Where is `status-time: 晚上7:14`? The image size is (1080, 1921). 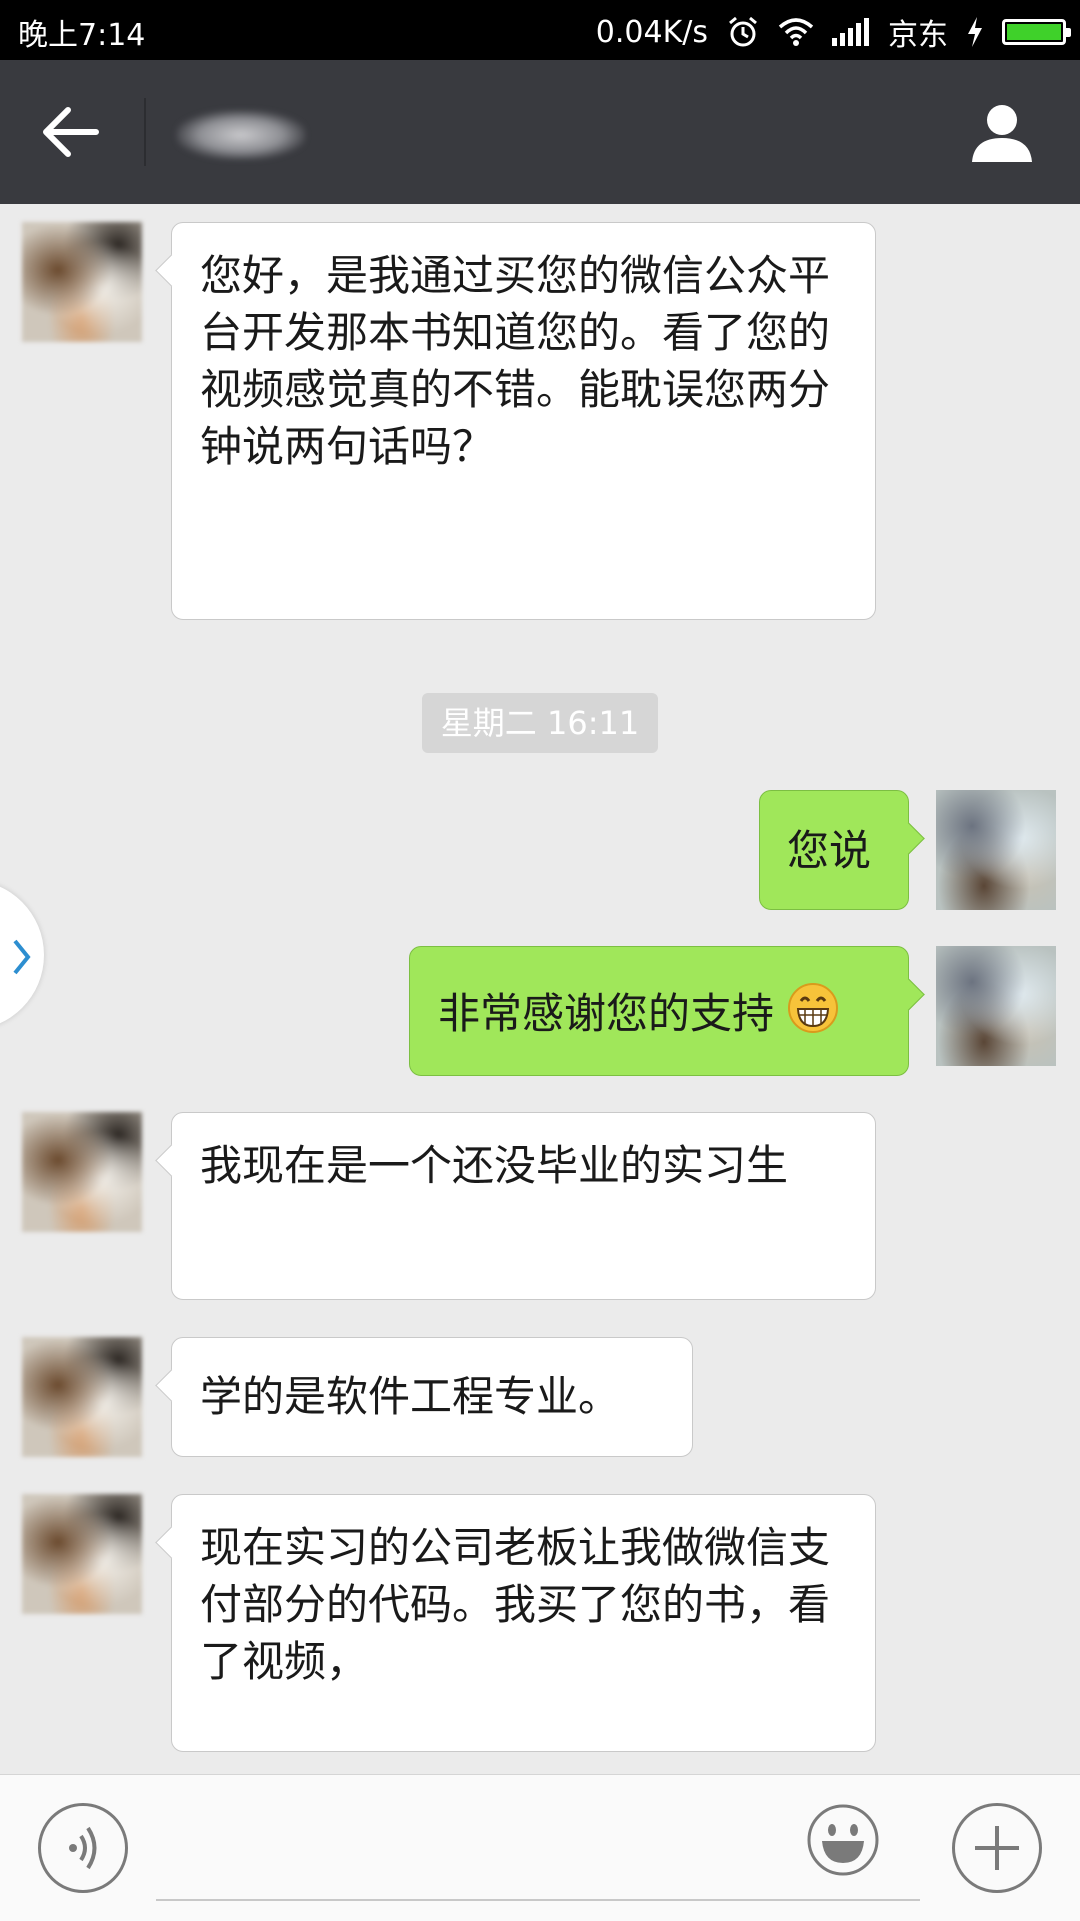
status-time: 晚上7:14 is located at coordinates (82, 35).